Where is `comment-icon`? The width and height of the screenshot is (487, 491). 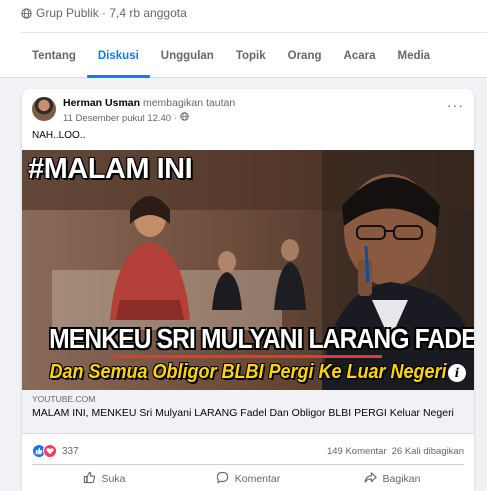
comment-icon is located at coordinates (222, 479).